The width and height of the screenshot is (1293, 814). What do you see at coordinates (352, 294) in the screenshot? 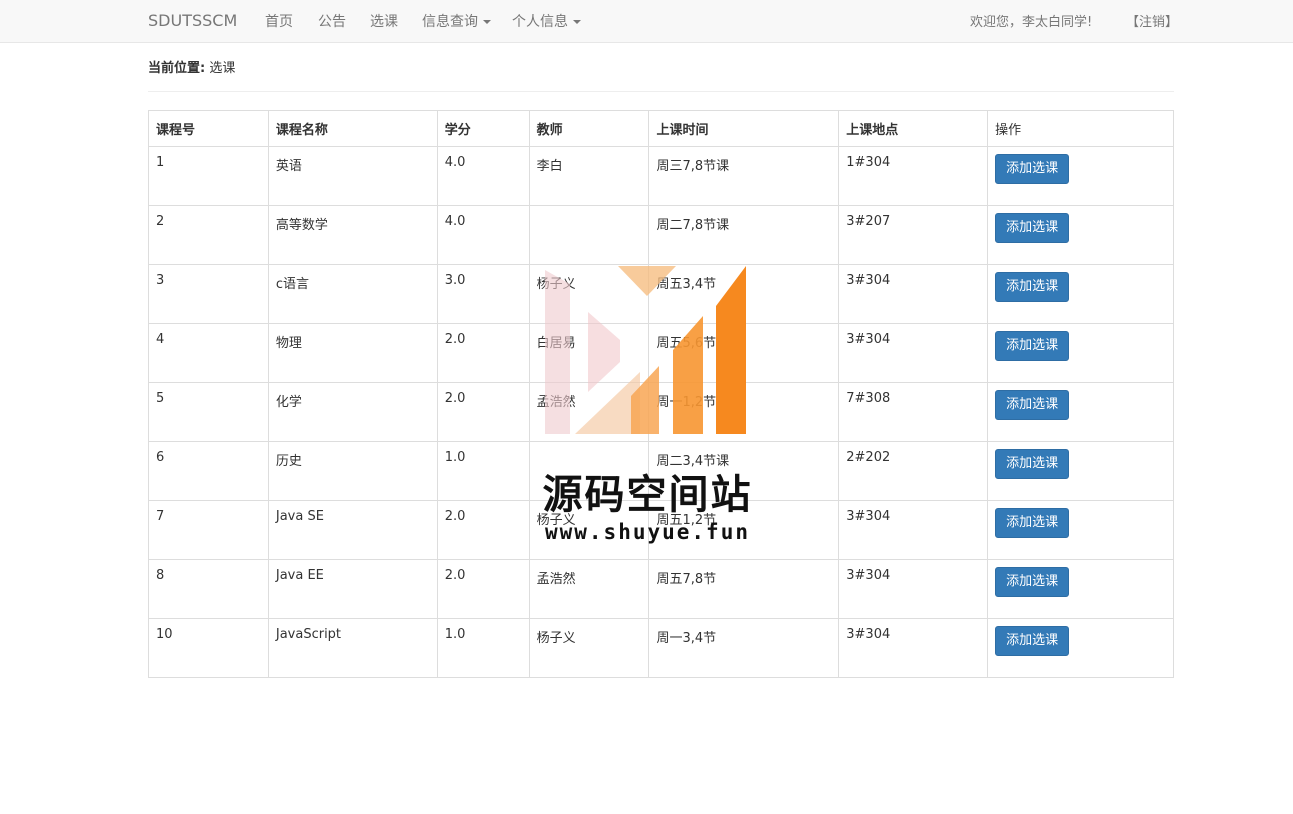
I see `cell-course-name: c语言` at bounding box center [352, 294].